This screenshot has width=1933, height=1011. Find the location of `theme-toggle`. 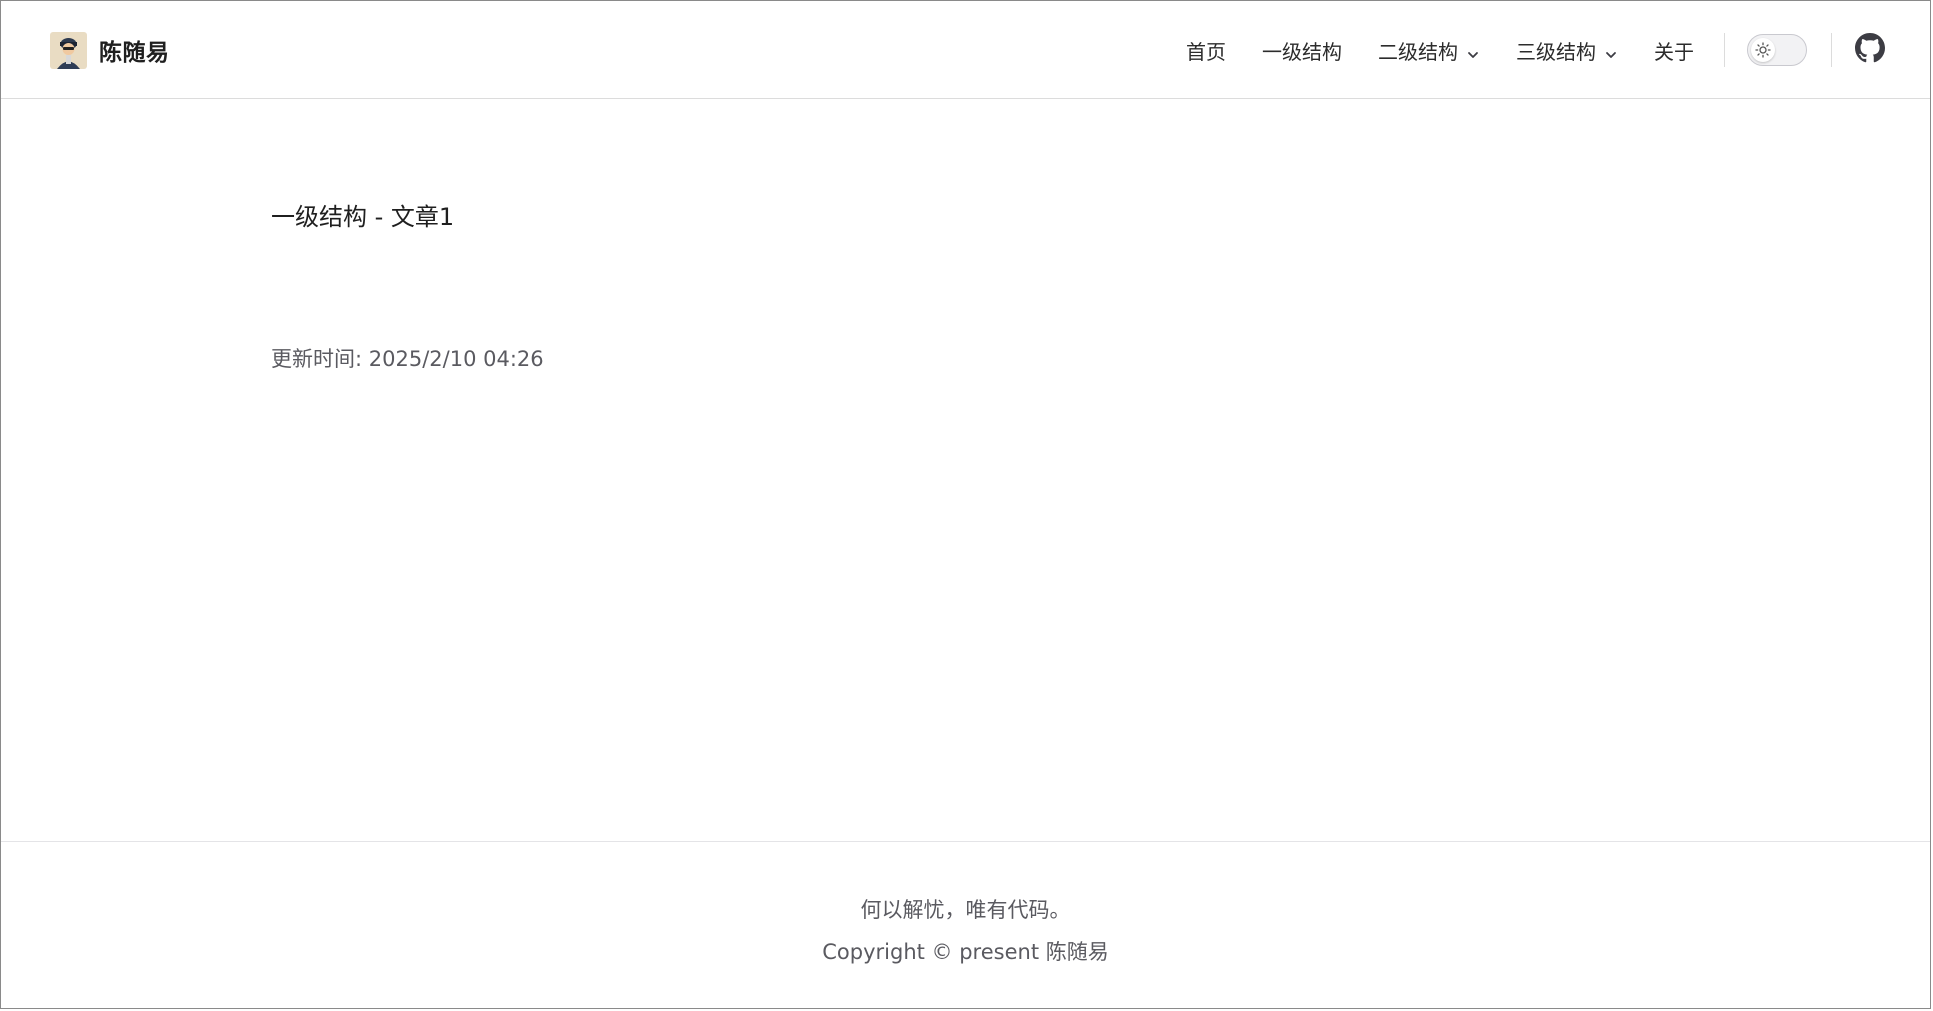

theme-toggle is located at coordinates (1777, 50).